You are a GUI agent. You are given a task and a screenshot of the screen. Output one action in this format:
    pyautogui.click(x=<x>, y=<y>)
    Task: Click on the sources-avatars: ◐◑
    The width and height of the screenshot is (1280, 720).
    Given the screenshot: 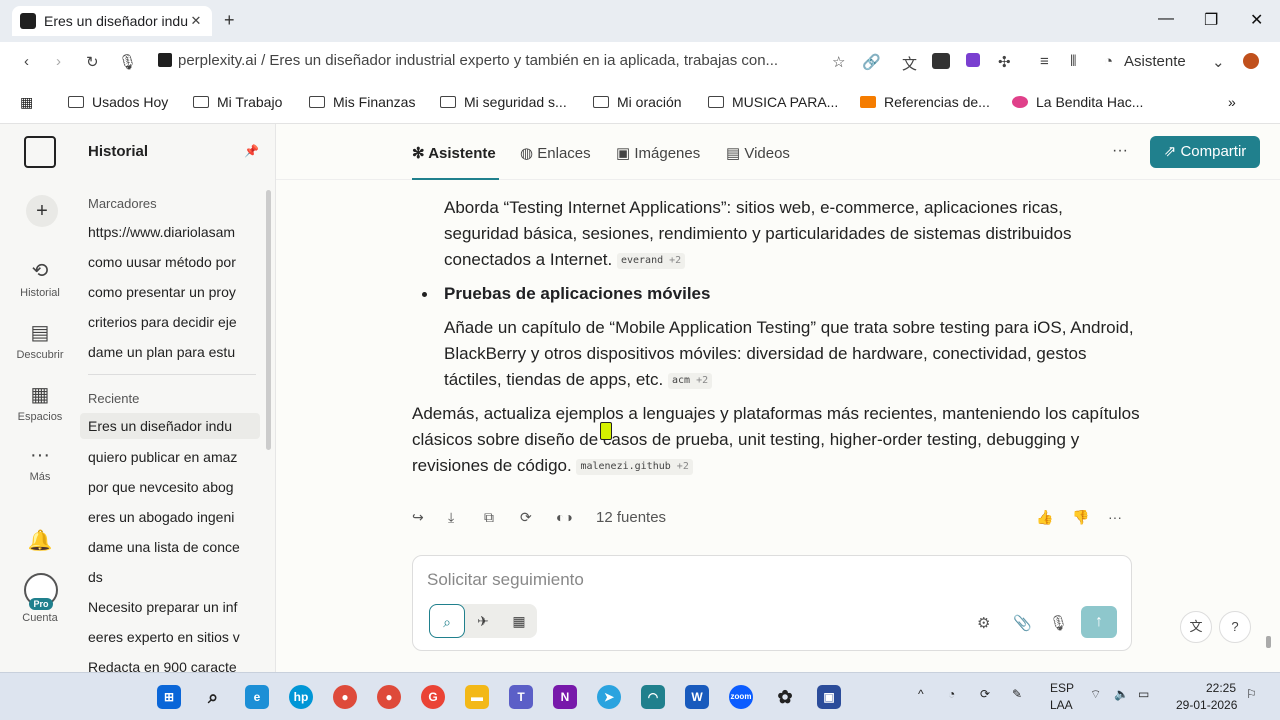 What is the action you would take?
    pyautogui.click(x=564, y=517)
    